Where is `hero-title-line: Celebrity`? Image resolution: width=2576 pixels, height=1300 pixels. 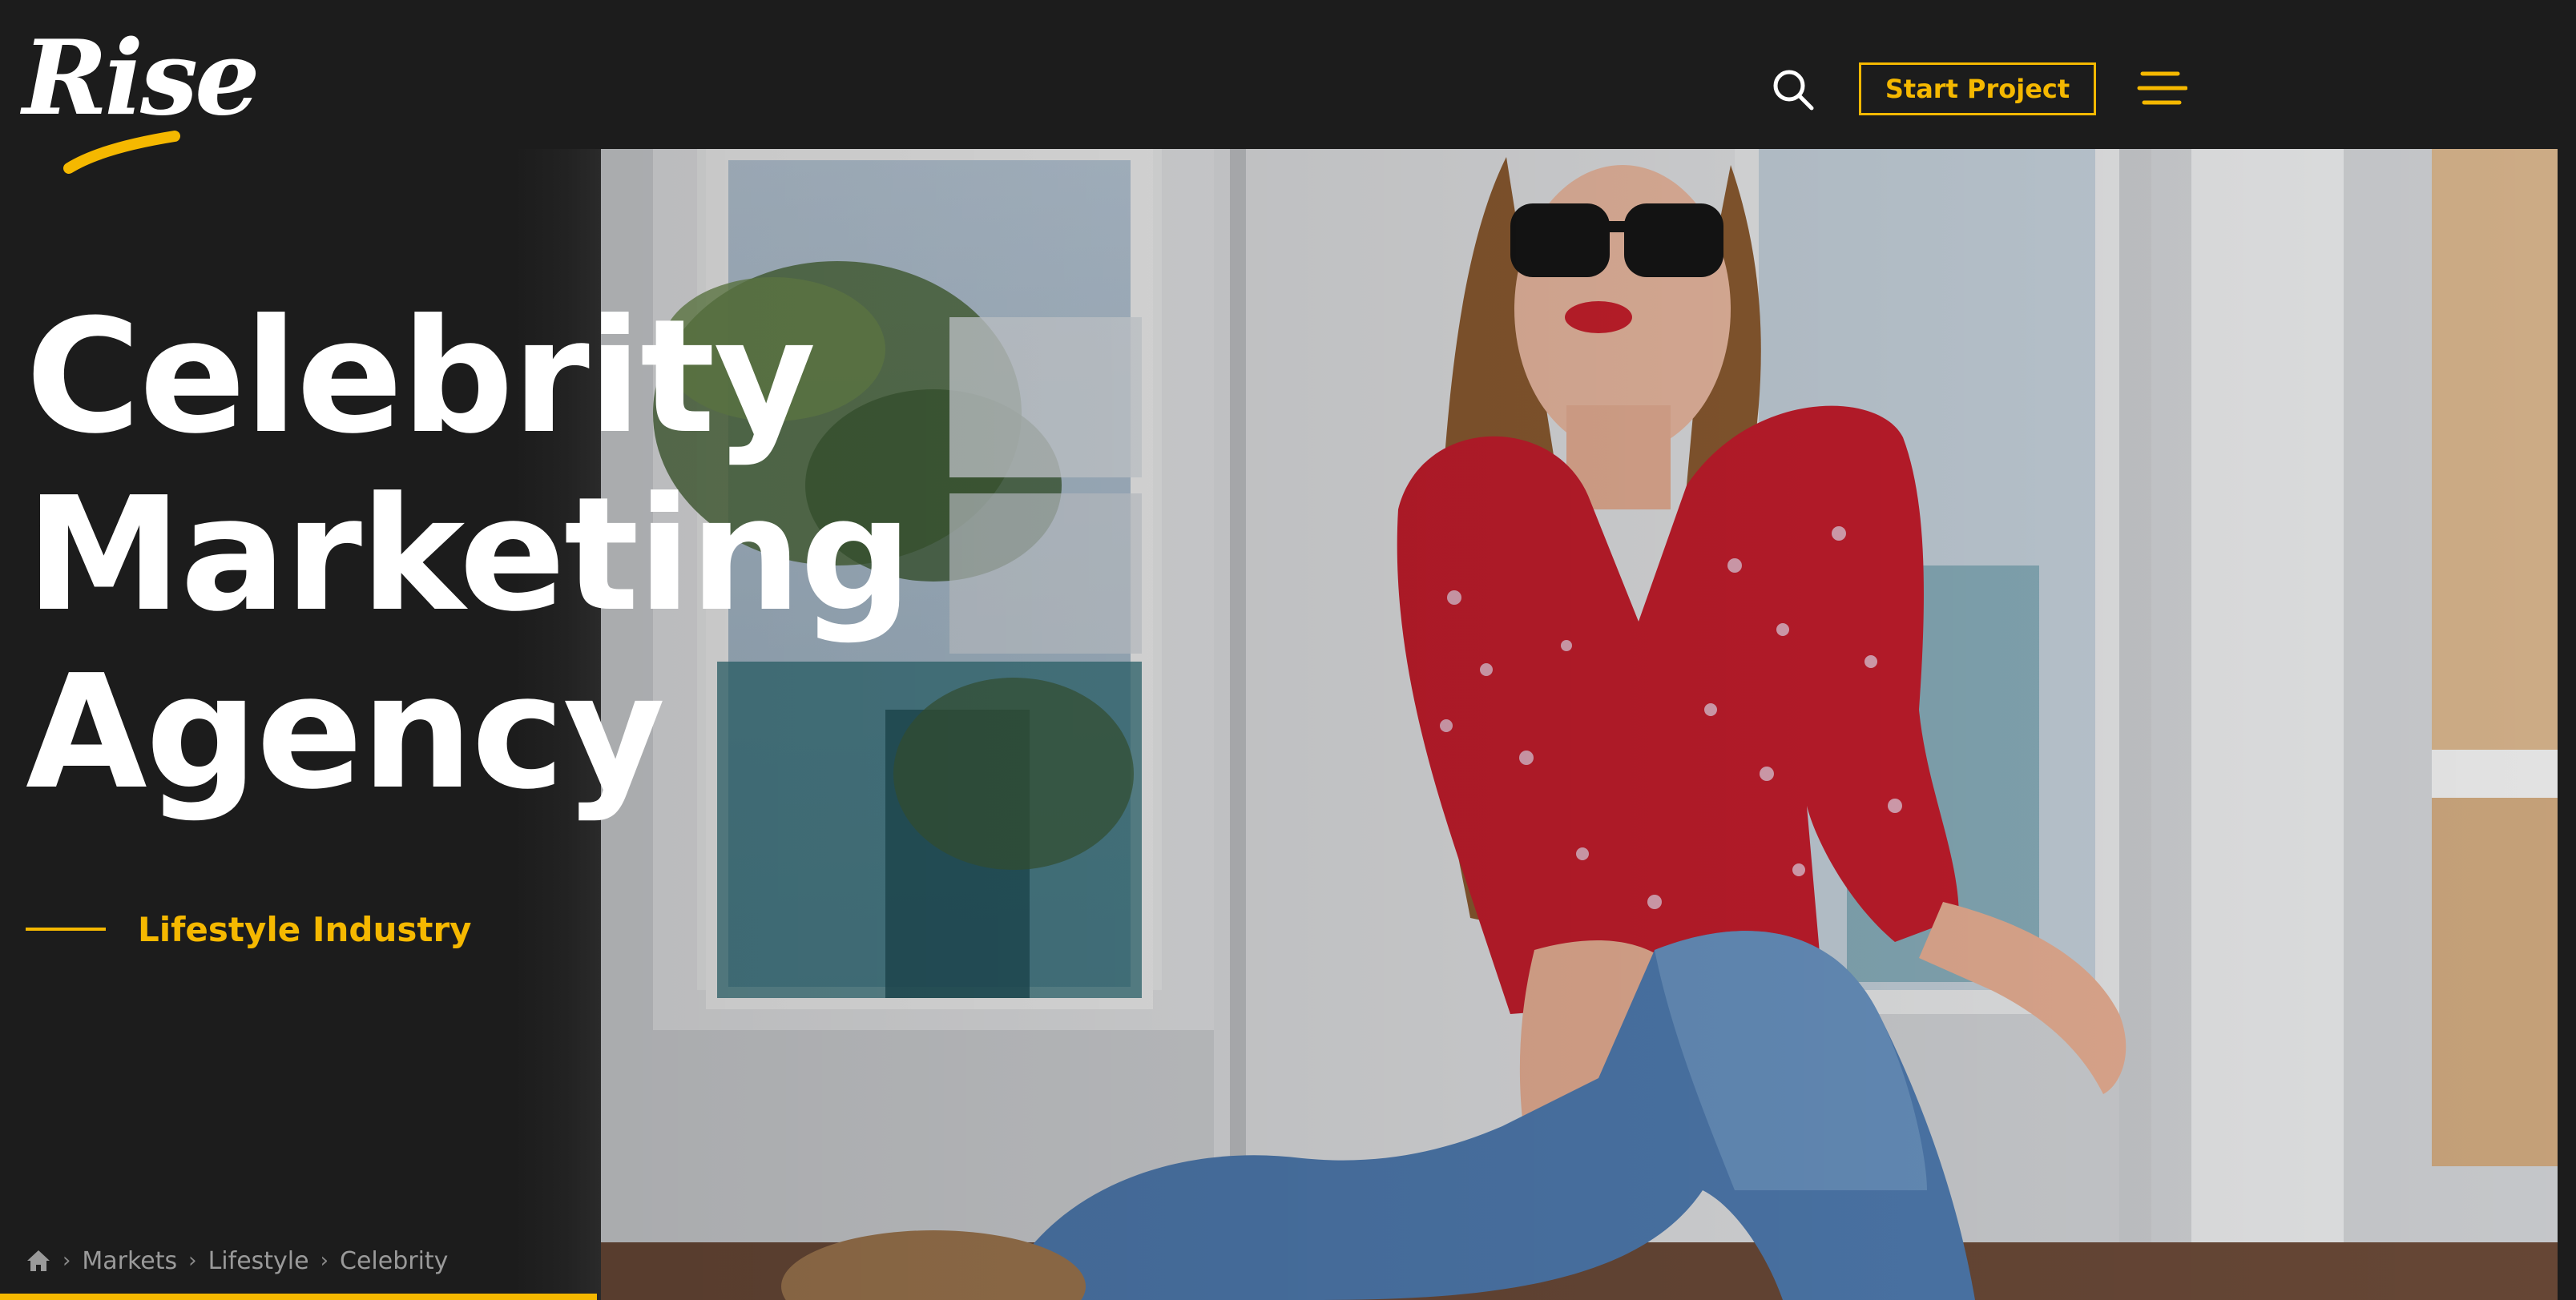
hero-title-line: Celebrity is located at coordinates (421, 377).